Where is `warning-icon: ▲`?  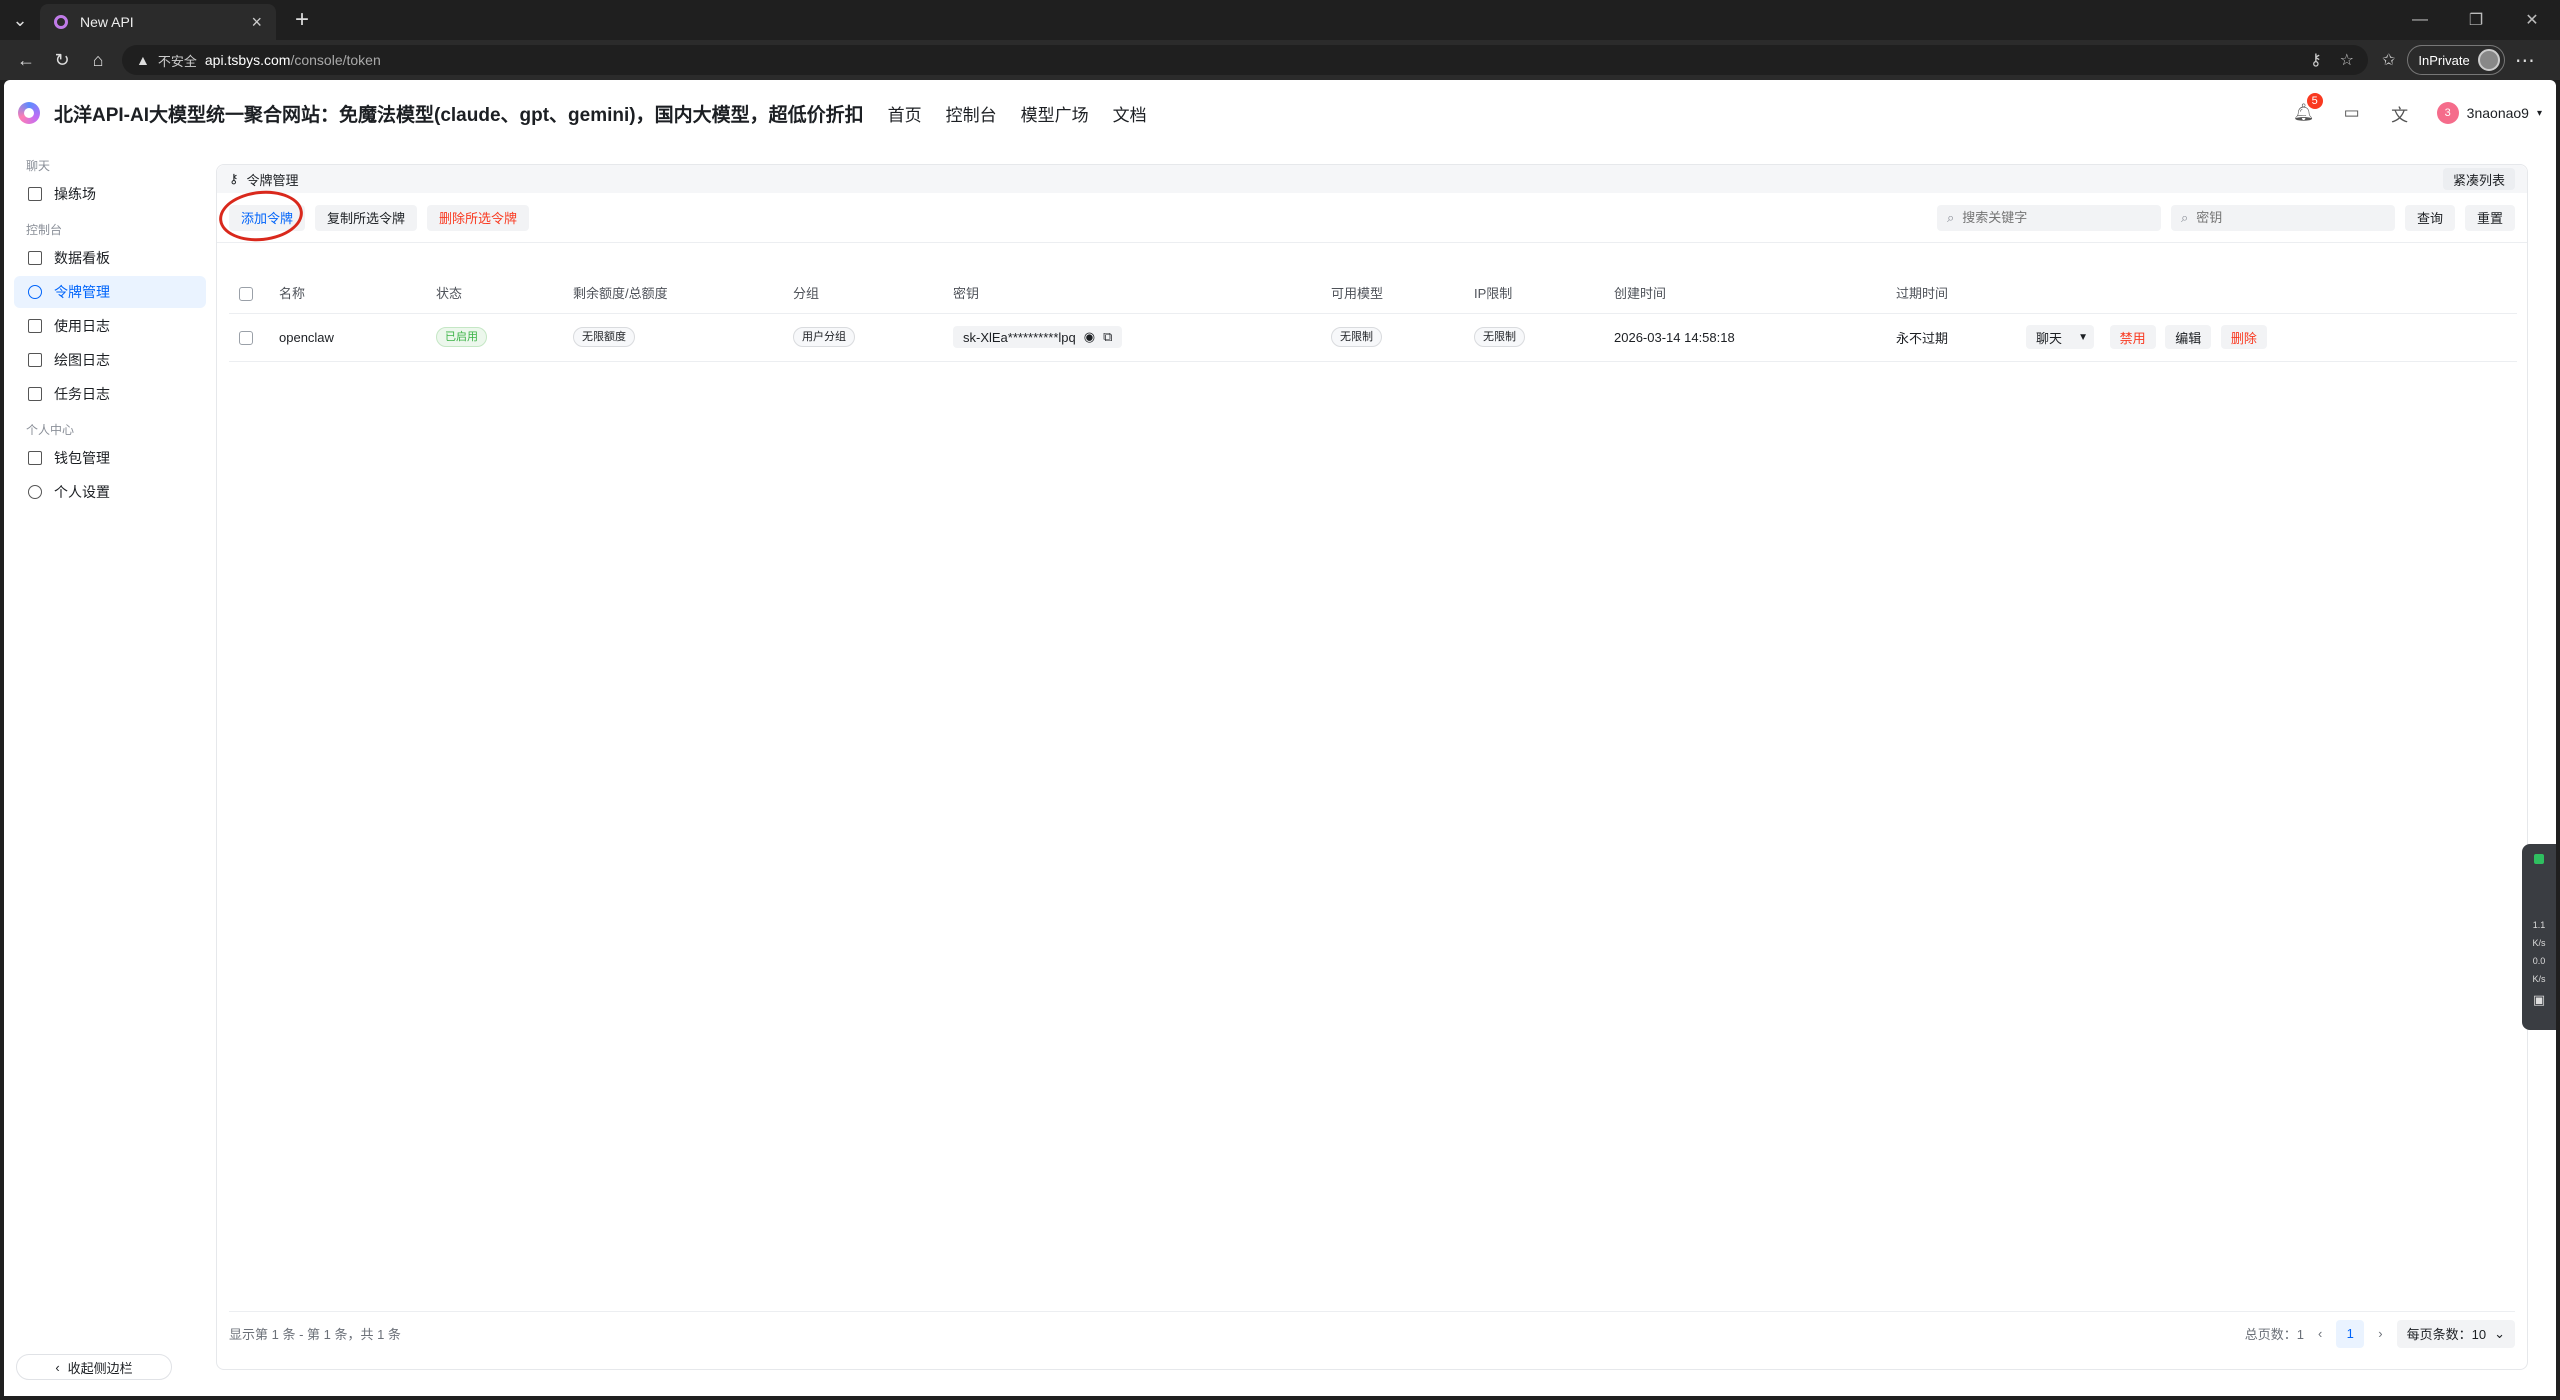
warning-icon: ▲ is located at coordinates (143, 60).